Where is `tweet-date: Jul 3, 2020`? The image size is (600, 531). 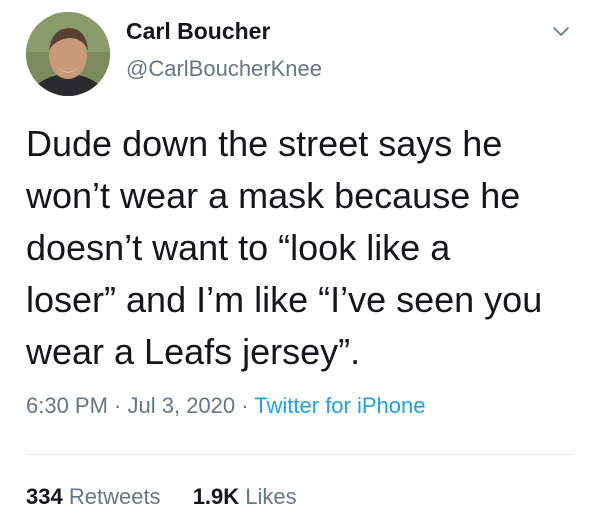 tweet-date: Jul 3, 2020 is located at coordinates (182, 405).